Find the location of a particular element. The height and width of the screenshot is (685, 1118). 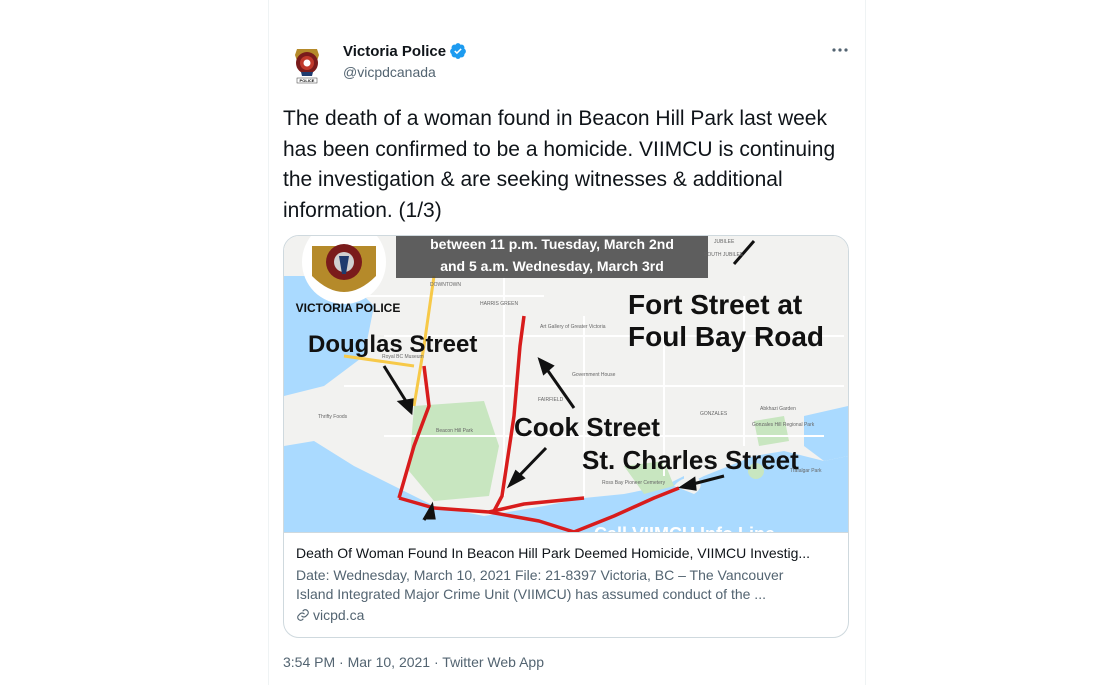

tweet-time: 3:54 PM is located at coordinates (309, 662).